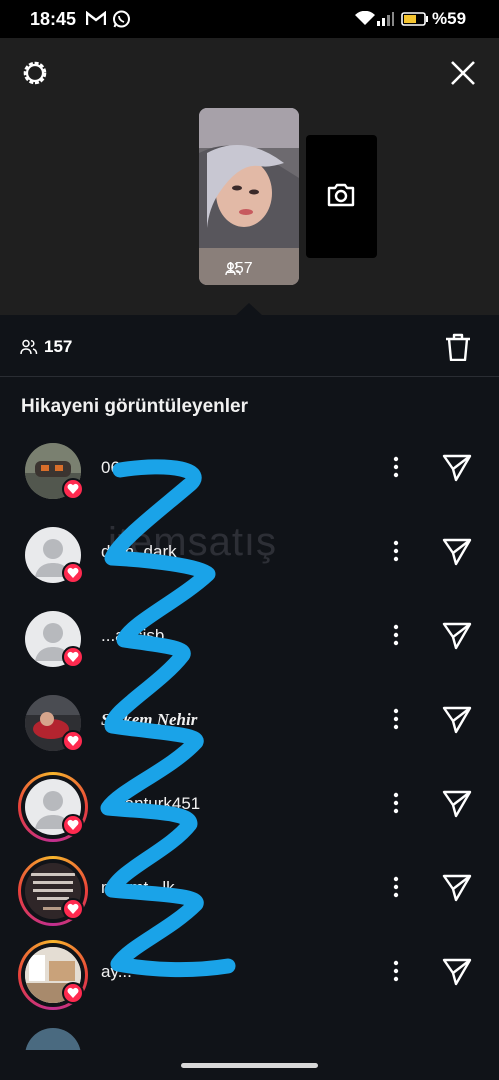  I want to click on list-item: ...absisb, so click(249, 650).